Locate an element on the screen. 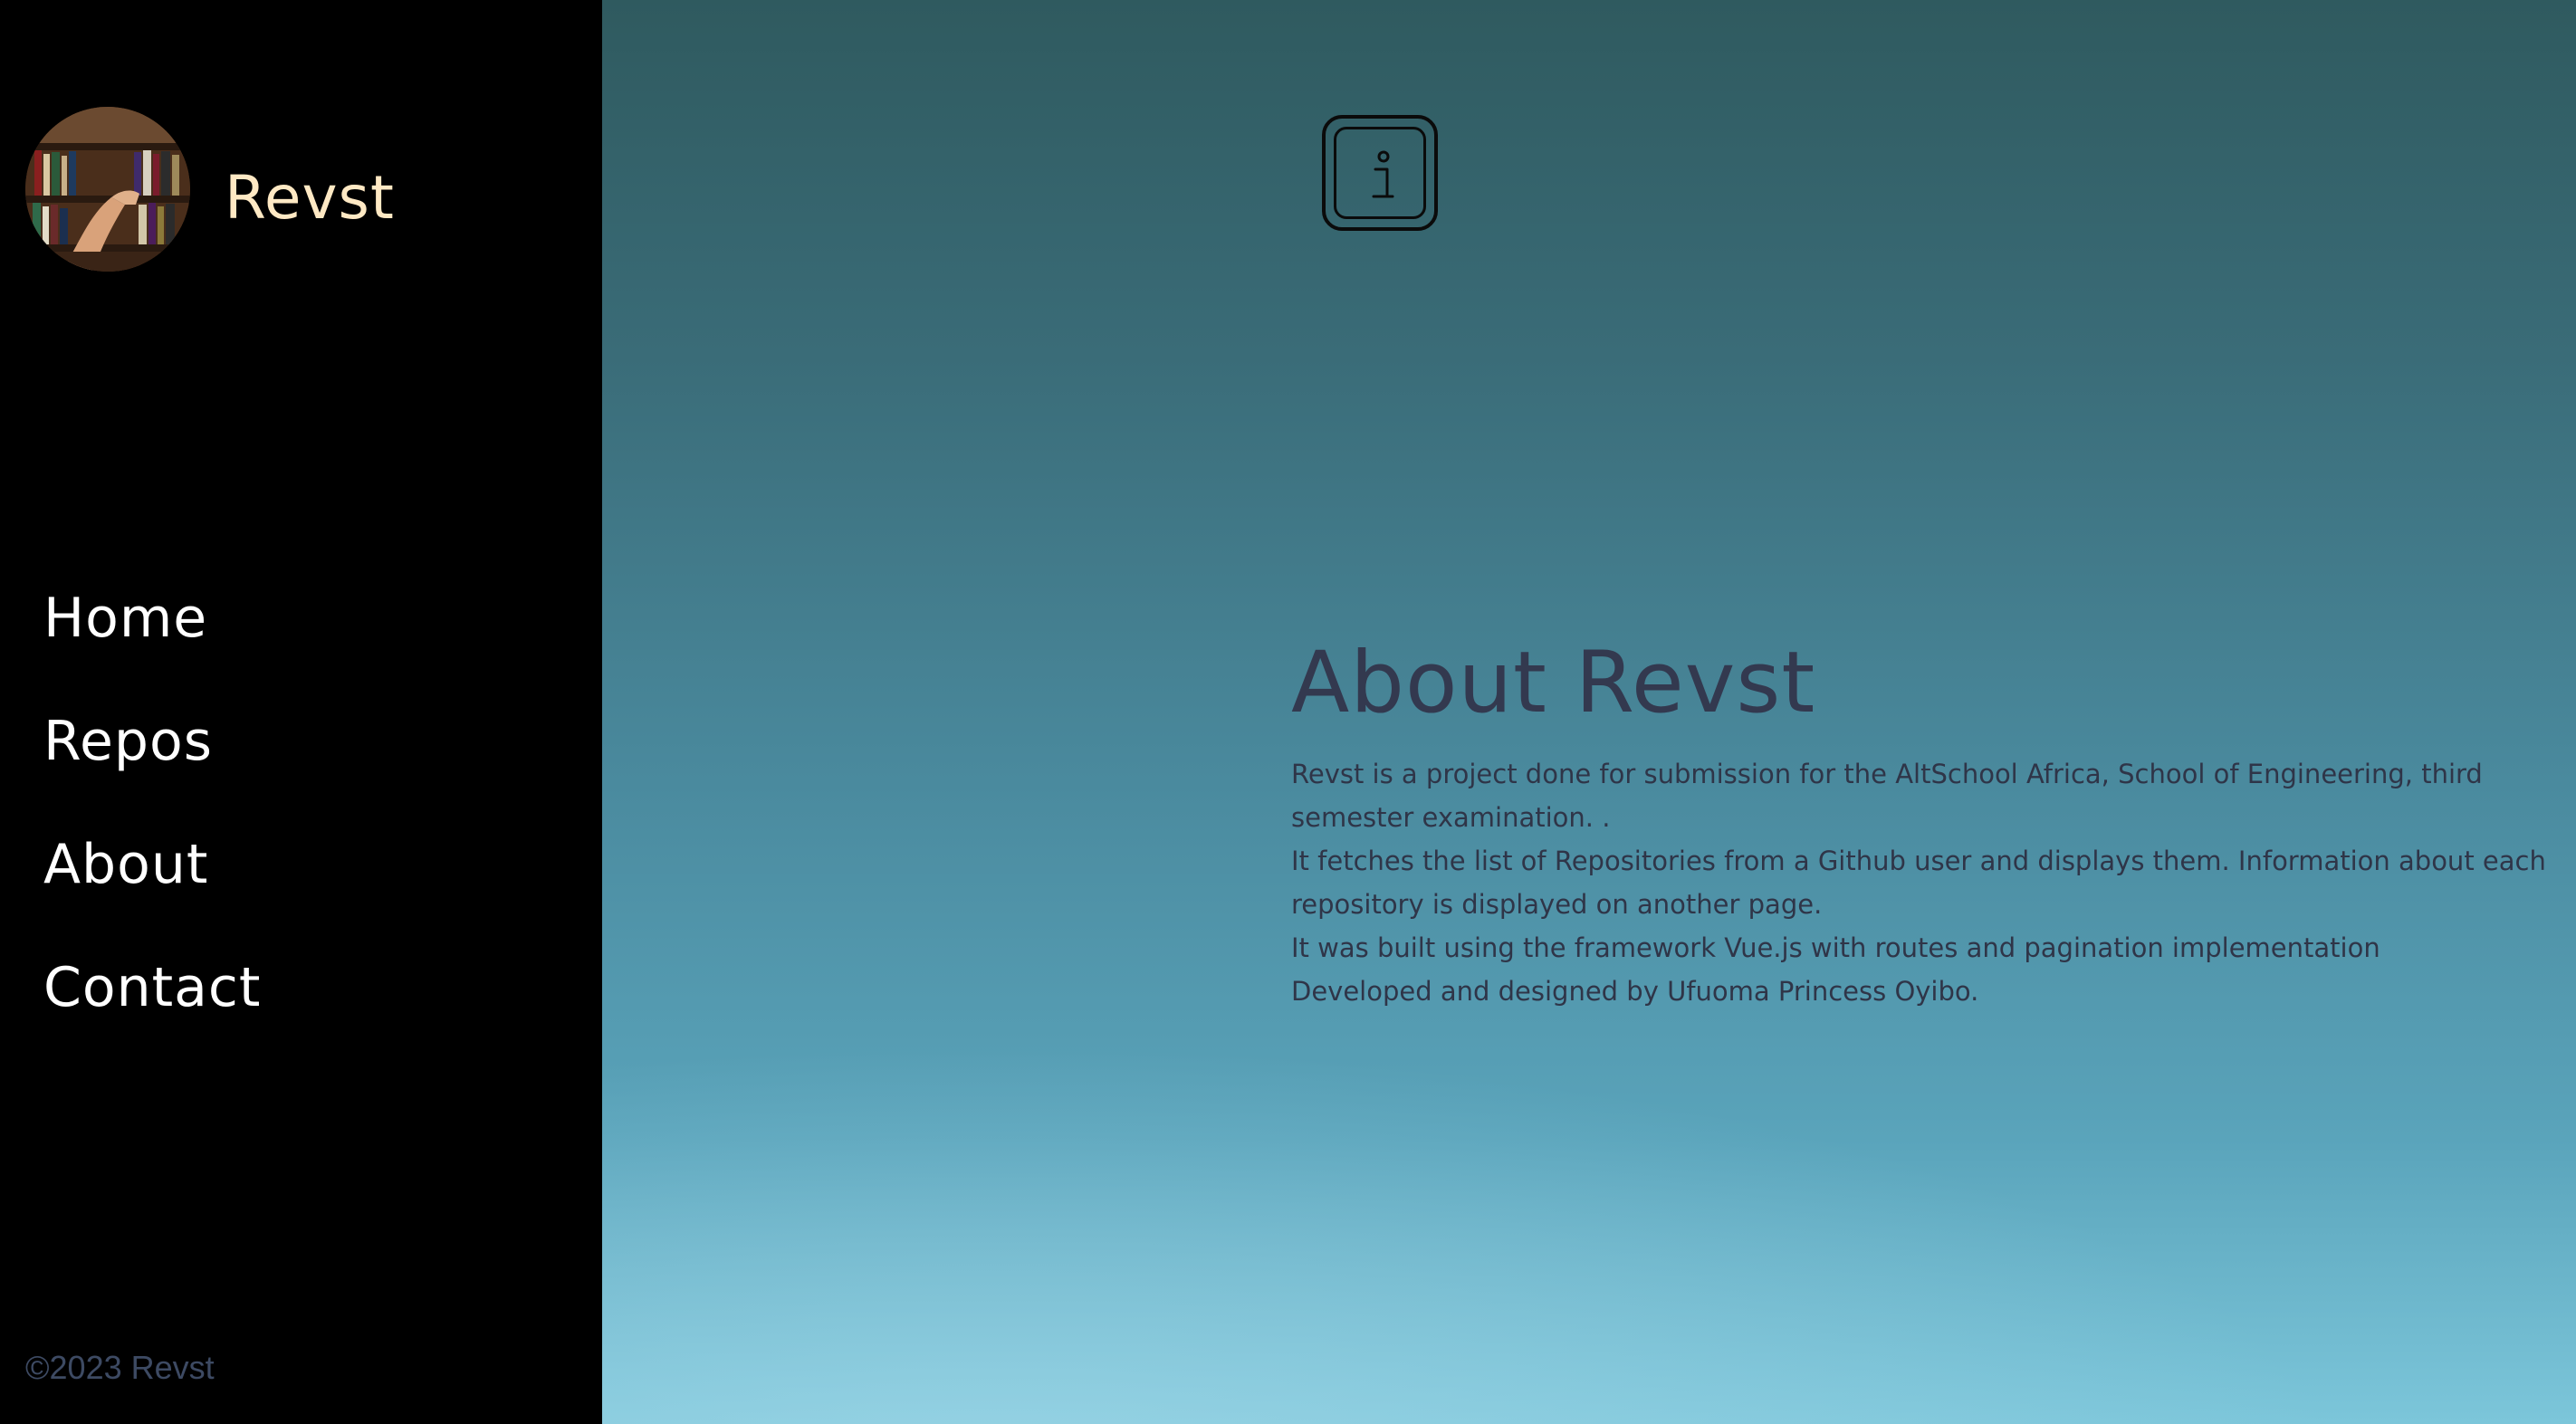 Image resolution: width=2576 pixels, height=1424 pixels. info-button is located at coordinates (1380, 173).